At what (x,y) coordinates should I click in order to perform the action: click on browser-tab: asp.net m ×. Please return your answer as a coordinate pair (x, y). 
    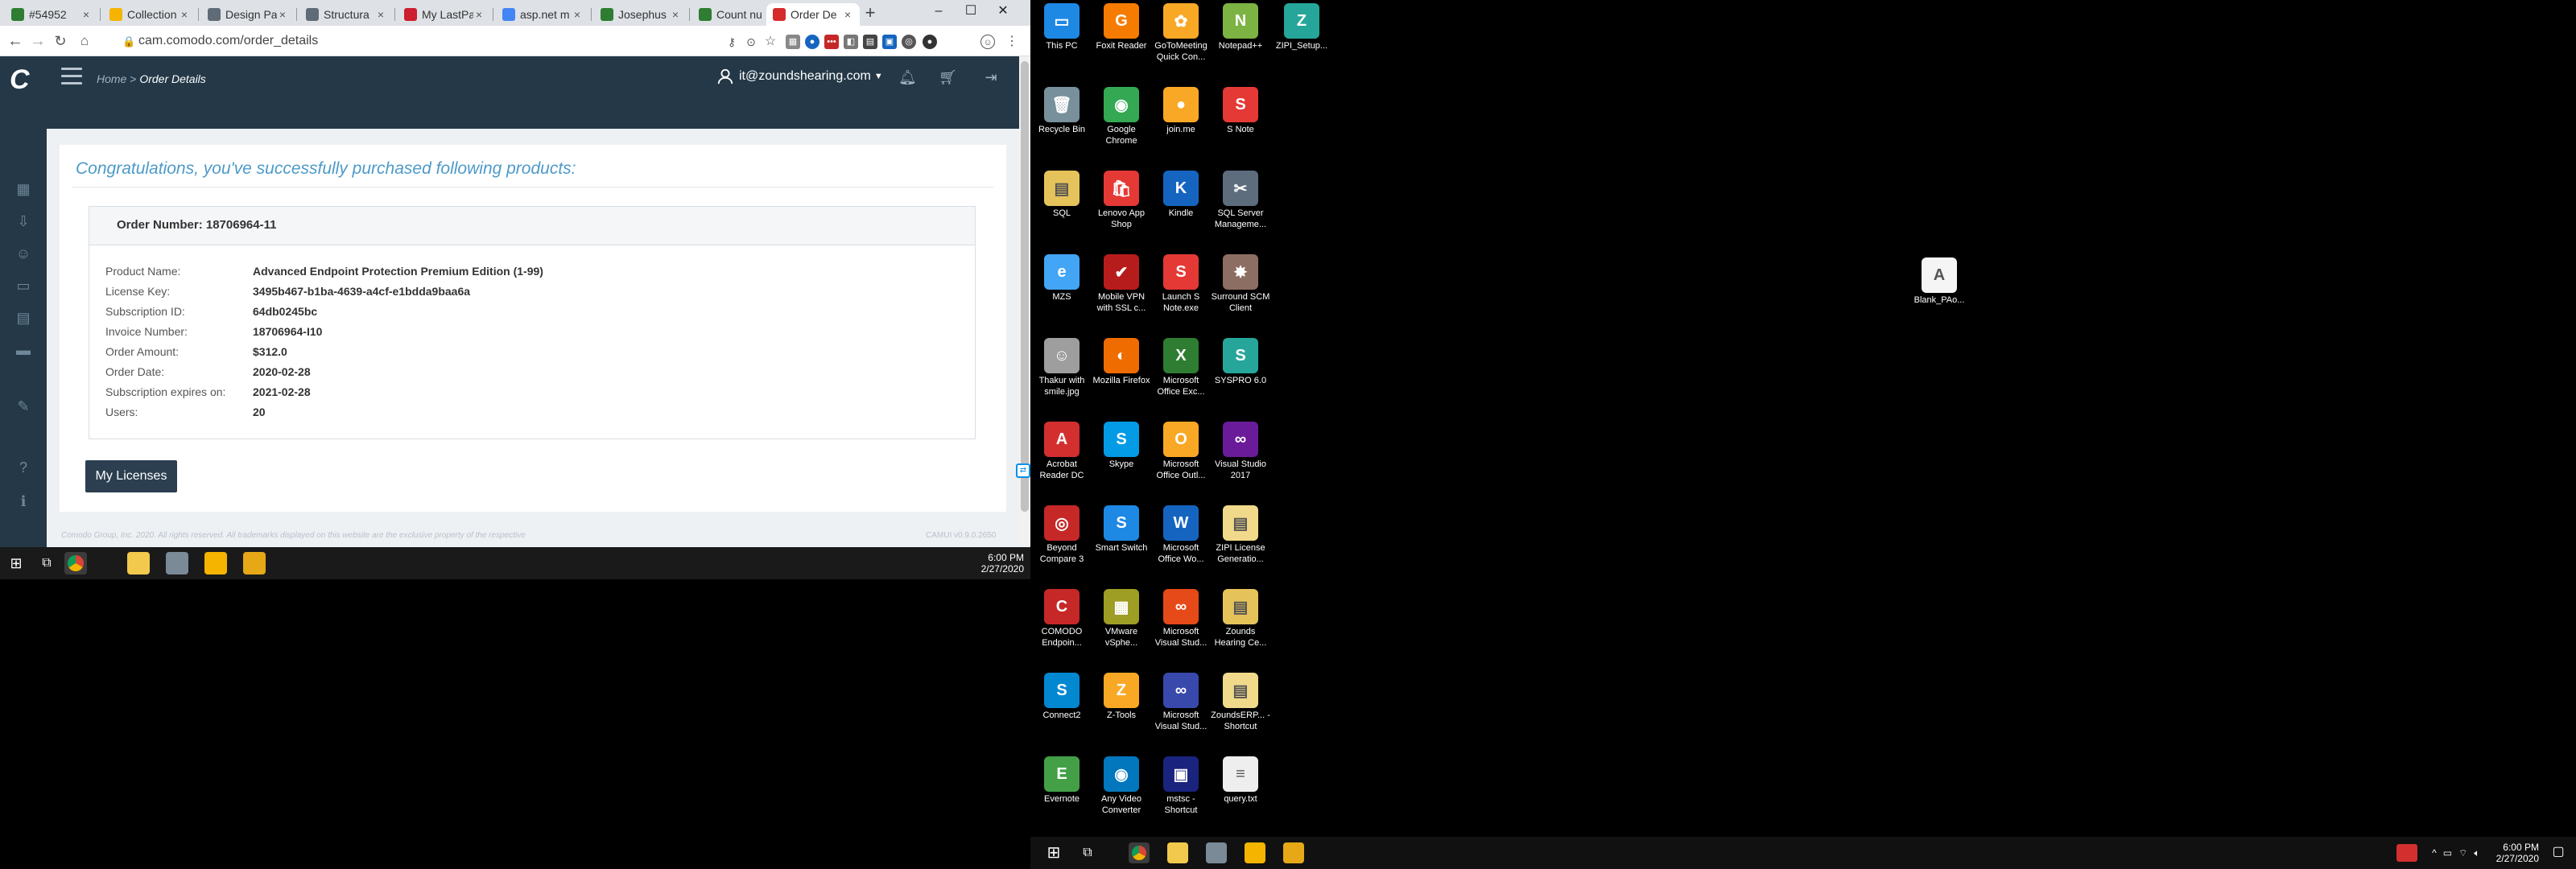
    Looking at the image, I should click on (542, 14).